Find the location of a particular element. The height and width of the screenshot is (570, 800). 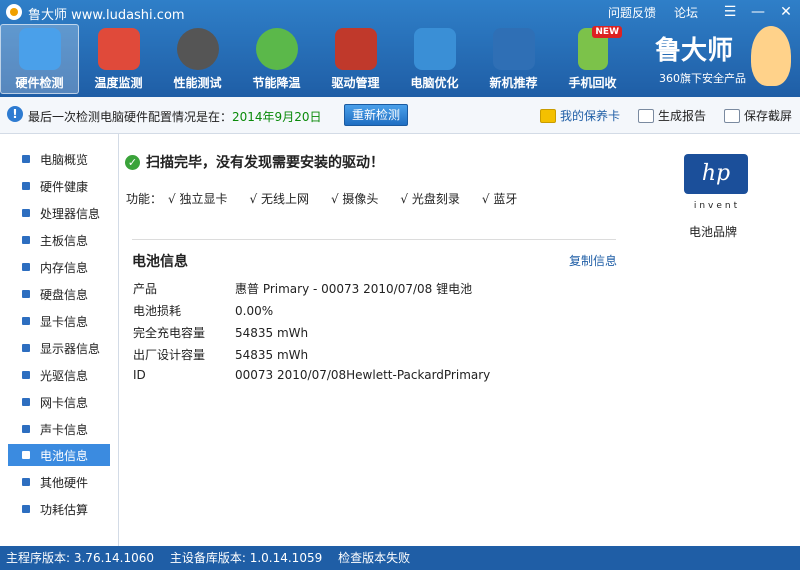

vip-icon is located at coordinates (547, 115).